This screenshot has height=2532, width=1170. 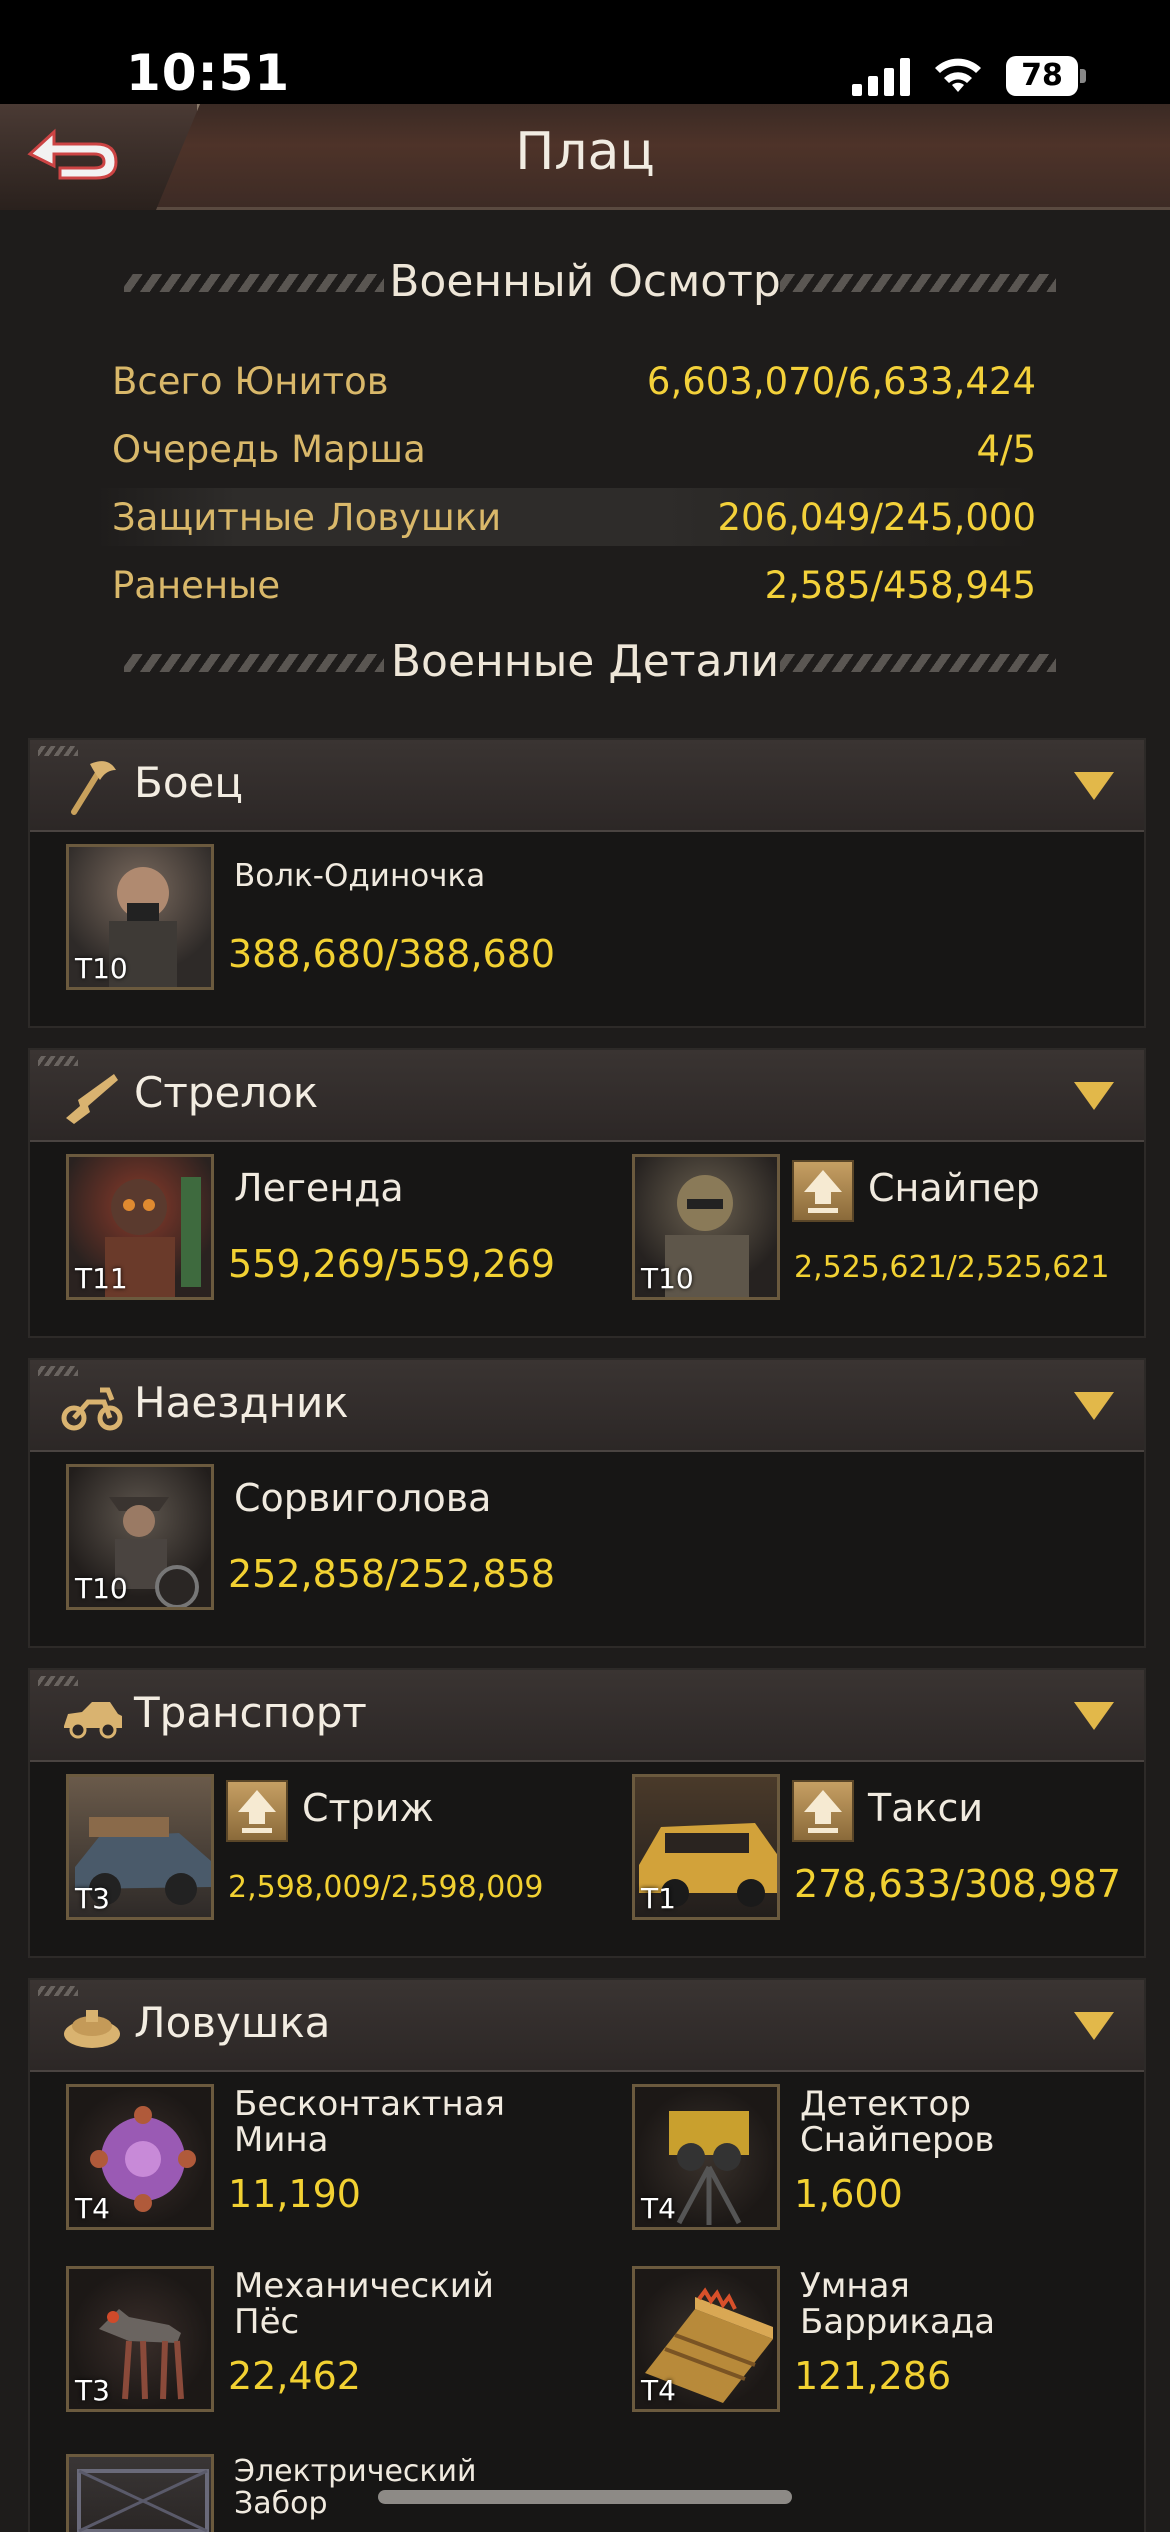 I want to click on unit-portrait, so click(x=140, y=2493).